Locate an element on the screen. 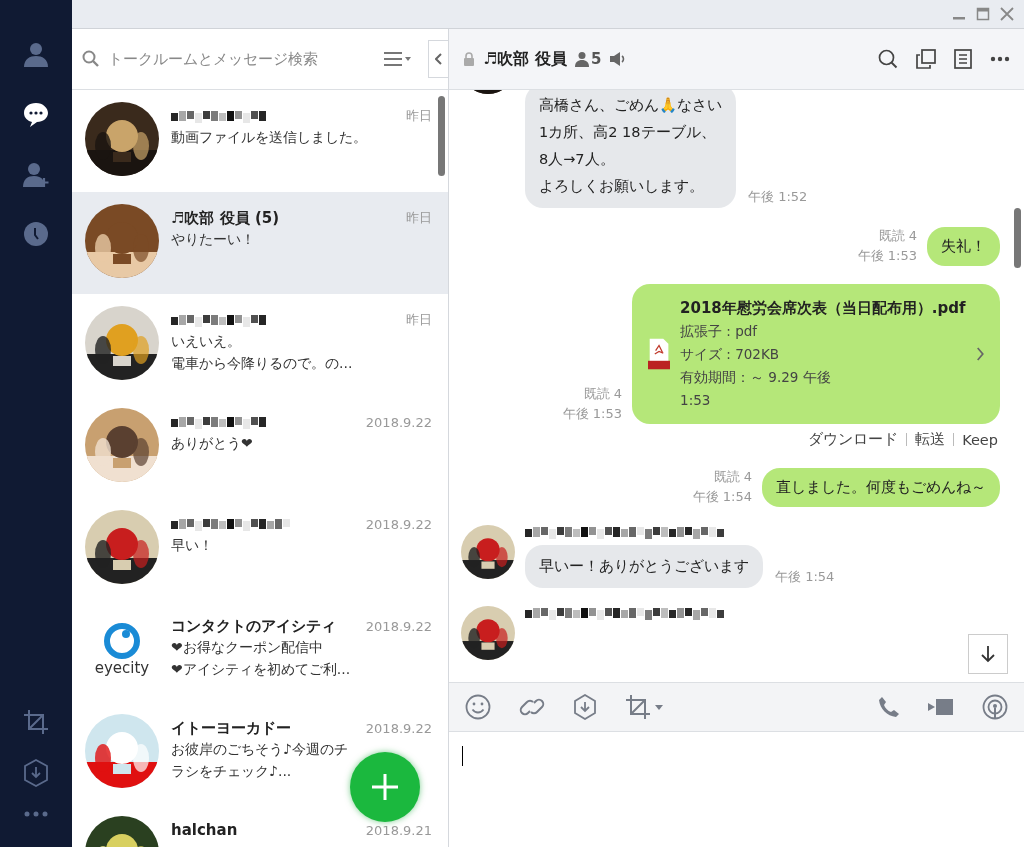  video-call-icon is located at coordinates (941, 707).